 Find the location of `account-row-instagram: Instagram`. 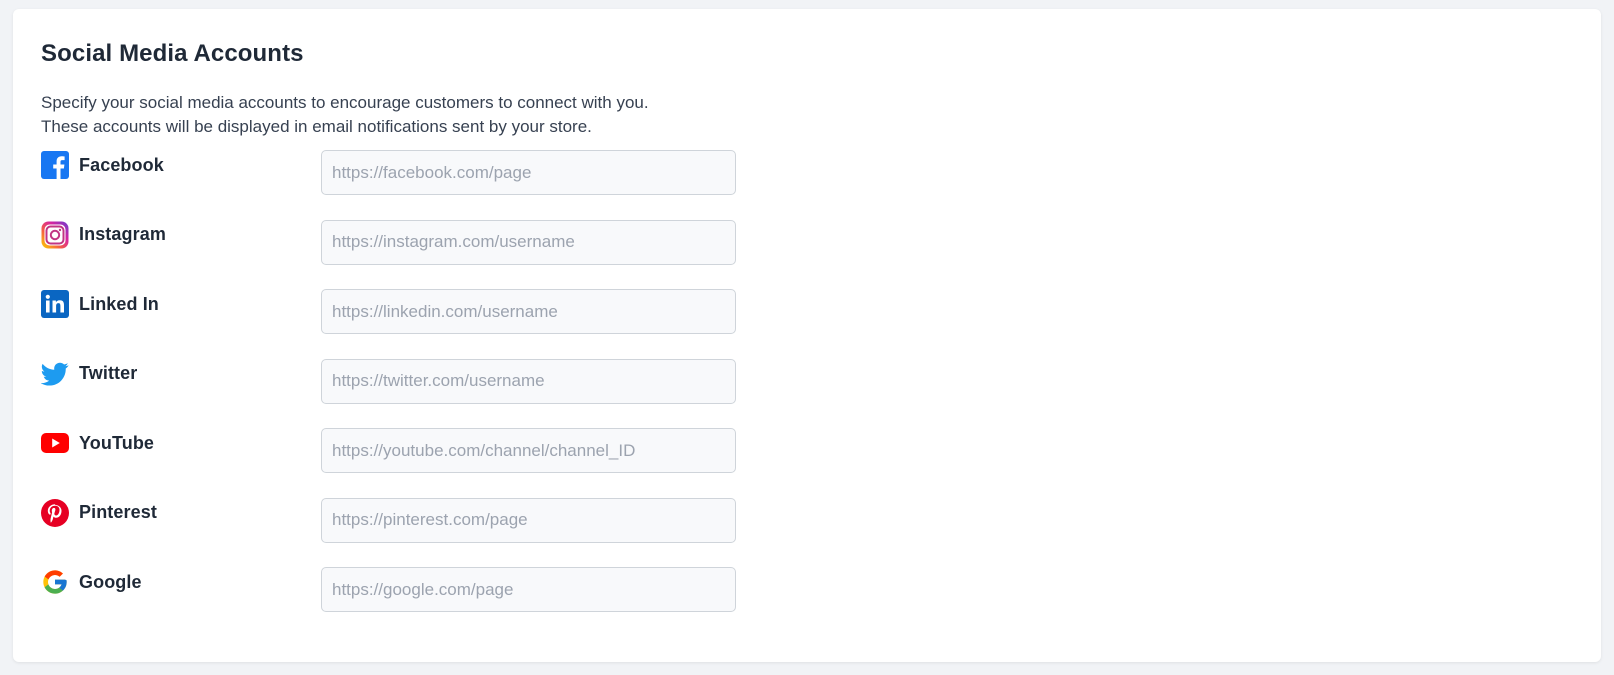

account-row-instagram: Instagram is located at coordinates (807, 254).